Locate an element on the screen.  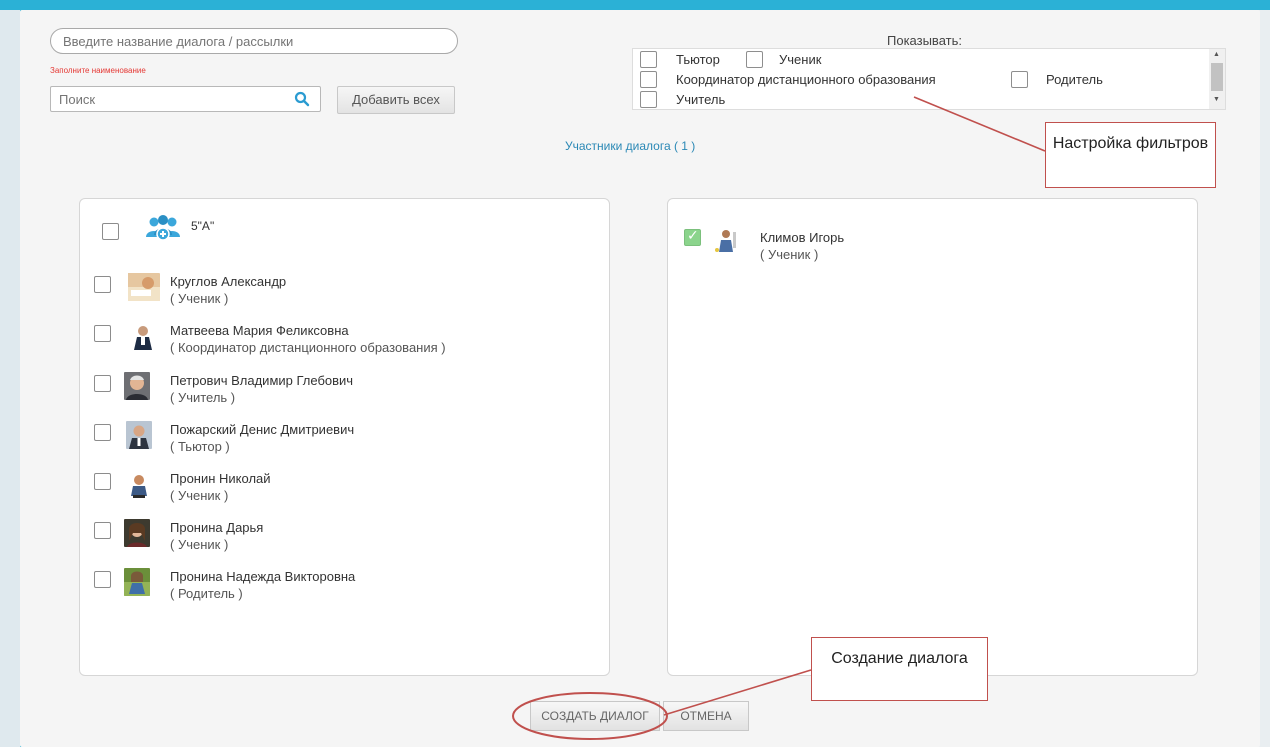
participants-count-link: Участники диалога ( 1 ) is located at coordinates (630, 146).